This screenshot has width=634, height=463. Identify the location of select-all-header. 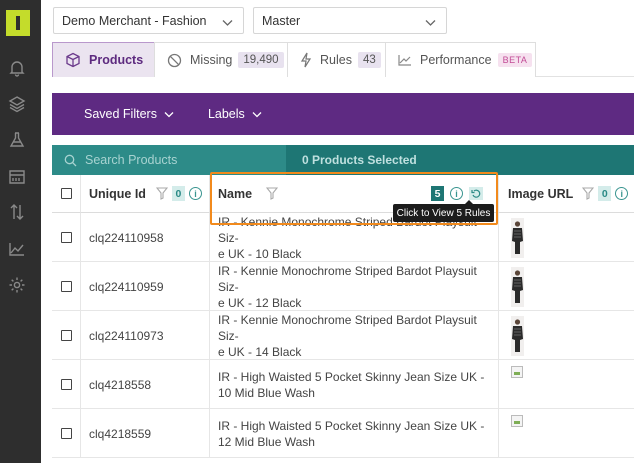
(66, 194).